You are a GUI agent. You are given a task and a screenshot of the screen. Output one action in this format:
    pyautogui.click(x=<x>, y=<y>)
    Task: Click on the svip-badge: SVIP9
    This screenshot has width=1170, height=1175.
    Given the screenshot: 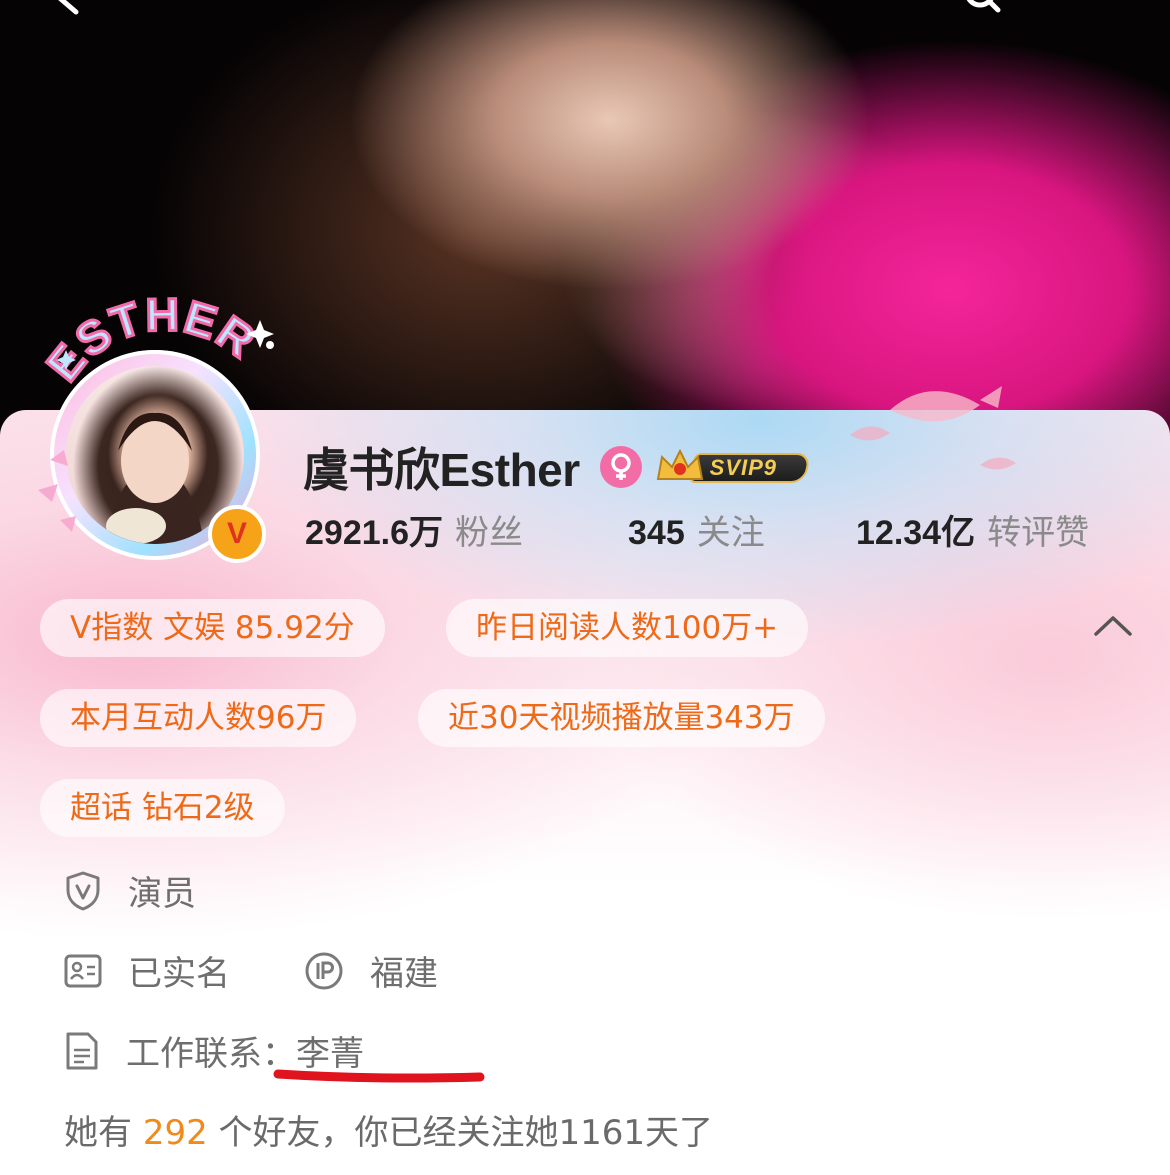 What is the action you would take?
    pyautogui.click(x=732, y=467)
    